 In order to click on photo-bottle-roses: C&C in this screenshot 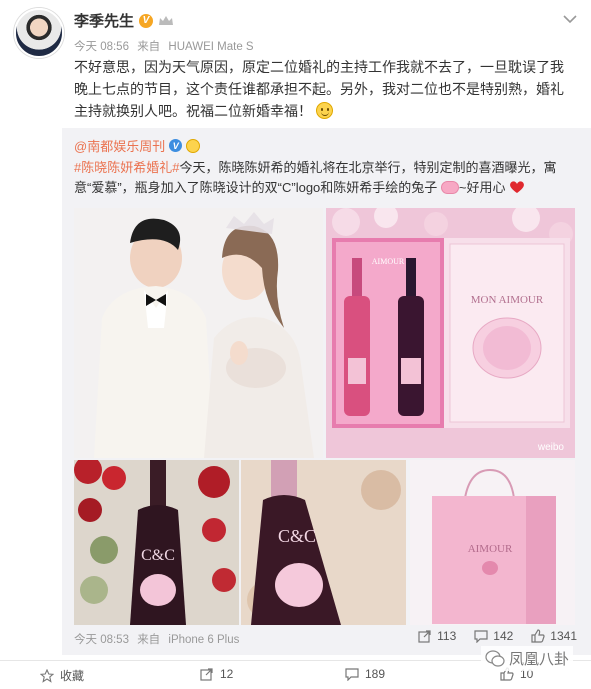, I will do `click(156, 542)`.